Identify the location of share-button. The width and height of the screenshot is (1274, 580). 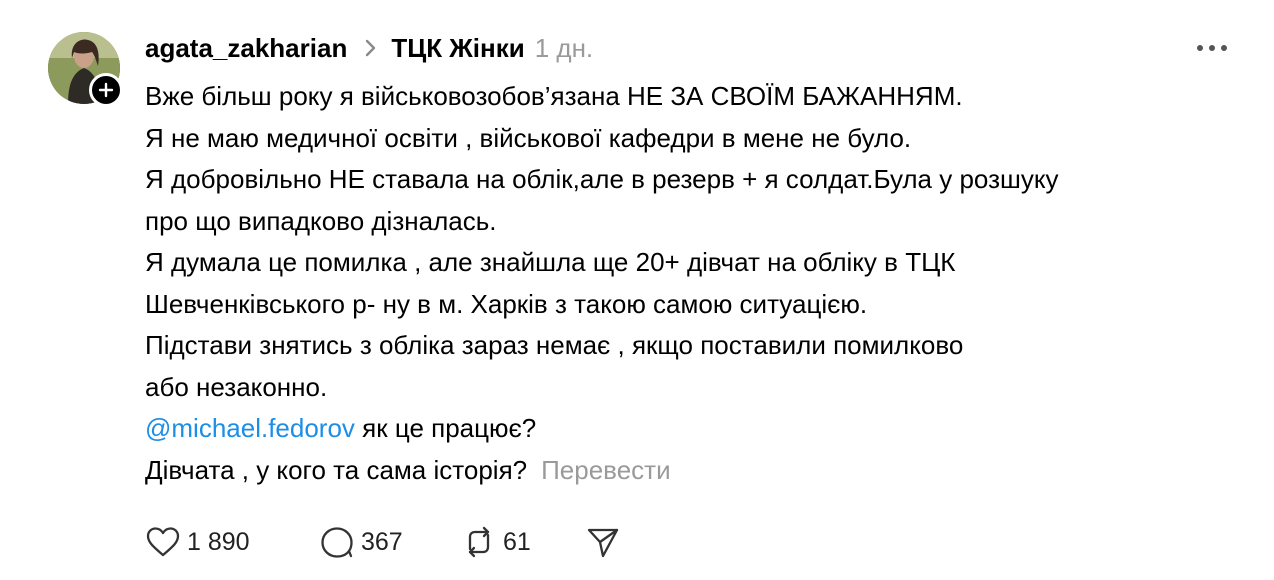
(603, 542).